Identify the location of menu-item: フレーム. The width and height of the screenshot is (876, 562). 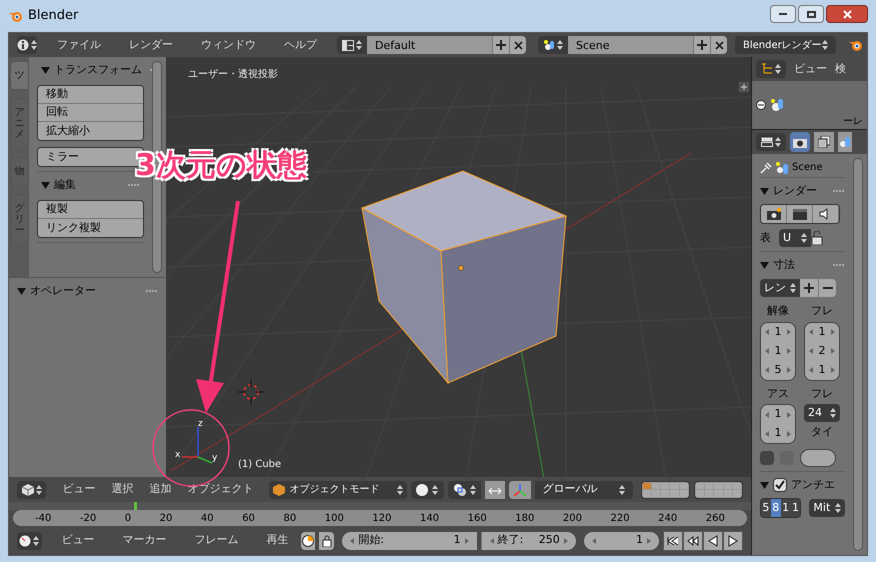
(216, 540).